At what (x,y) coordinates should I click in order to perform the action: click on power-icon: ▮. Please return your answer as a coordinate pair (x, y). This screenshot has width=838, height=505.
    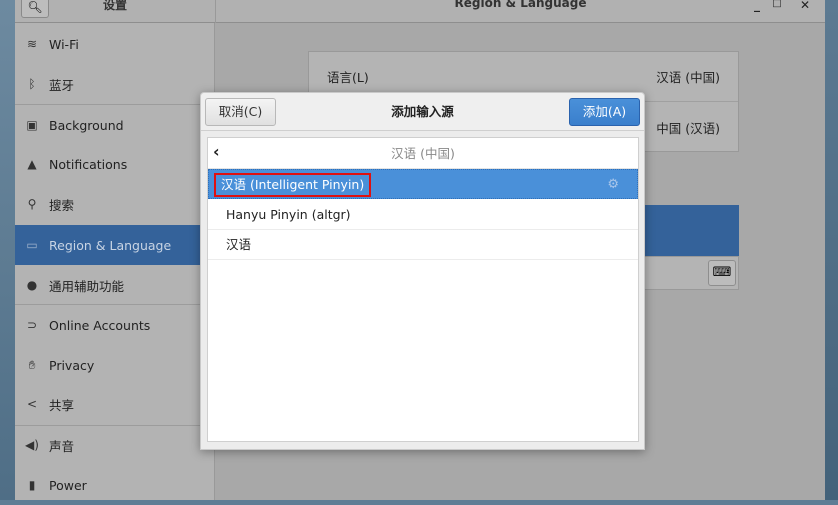
    Looking at the image, I should click on (32, 485).